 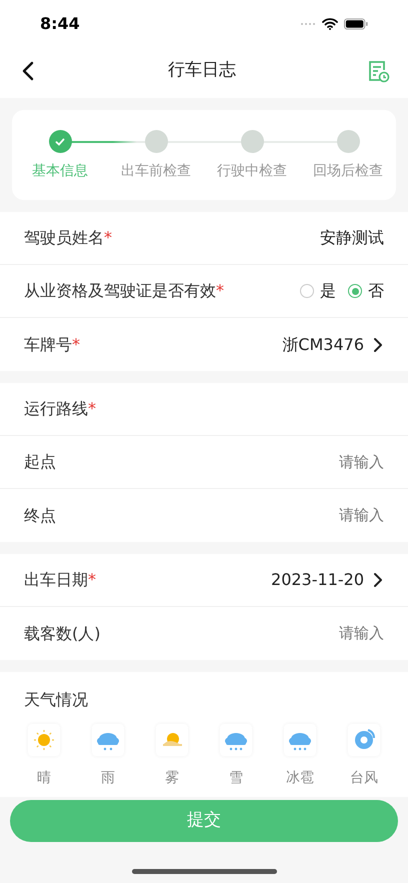 What do you see at coordinates (356, 24) in the screenshot?
I see `battery-icon` at bounding box center [356, 24].